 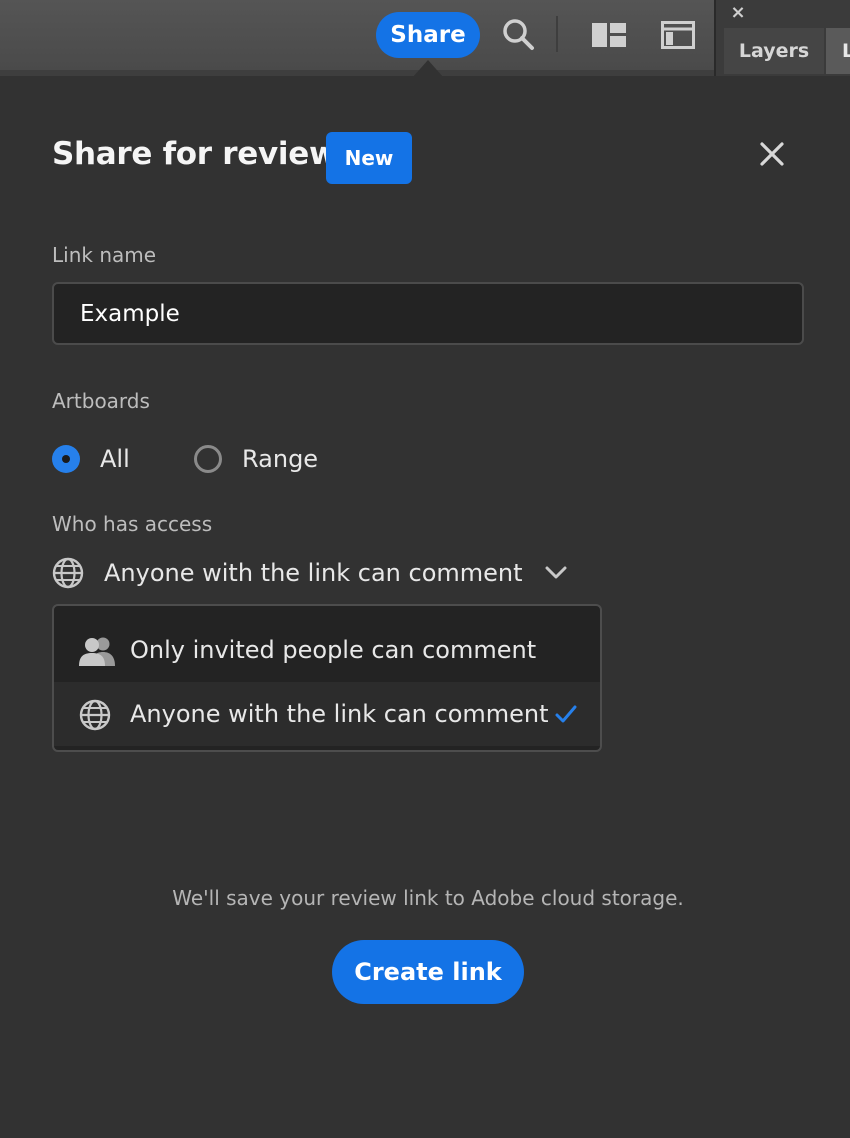 I want to click on menu-item-anyone-with-link: Anyone with the link can comment, so click(x=327, y=714).